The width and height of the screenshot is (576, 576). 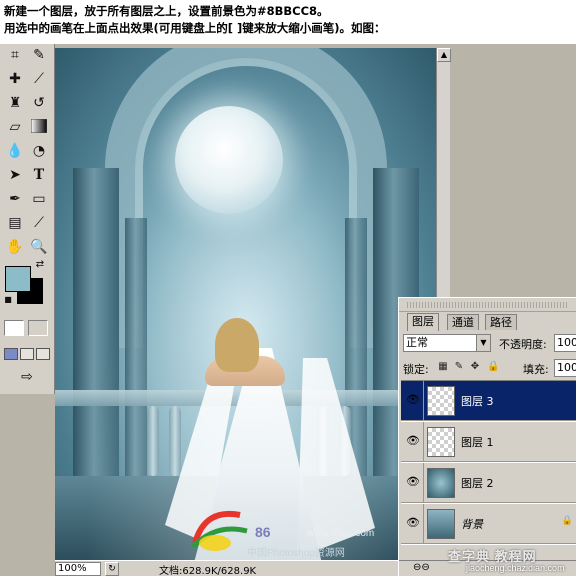 I want to click on layer-name: 图层 1, so click(x=477, y=442).